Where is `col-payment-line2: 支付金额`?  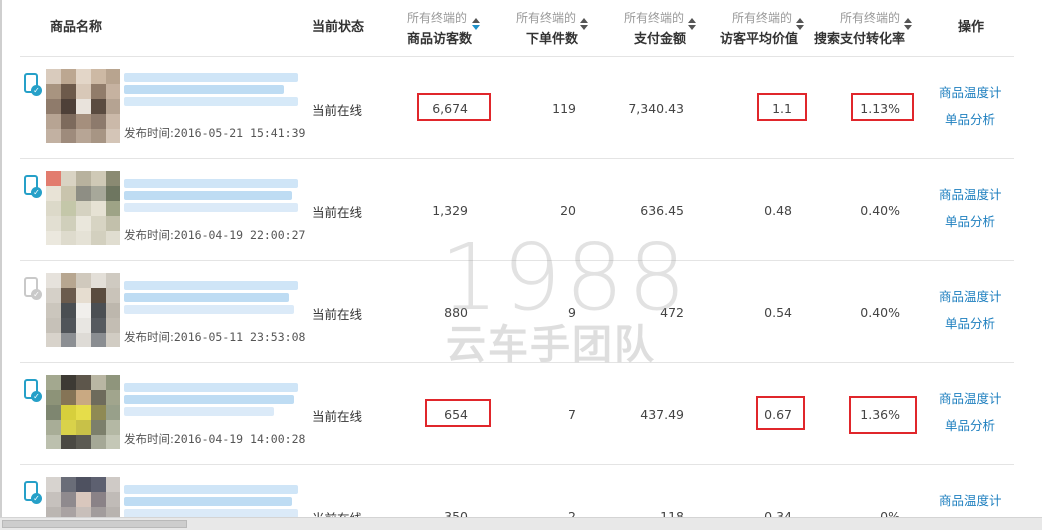 col-payment-line2: 支付金额 is located at coordinates (660, 39).